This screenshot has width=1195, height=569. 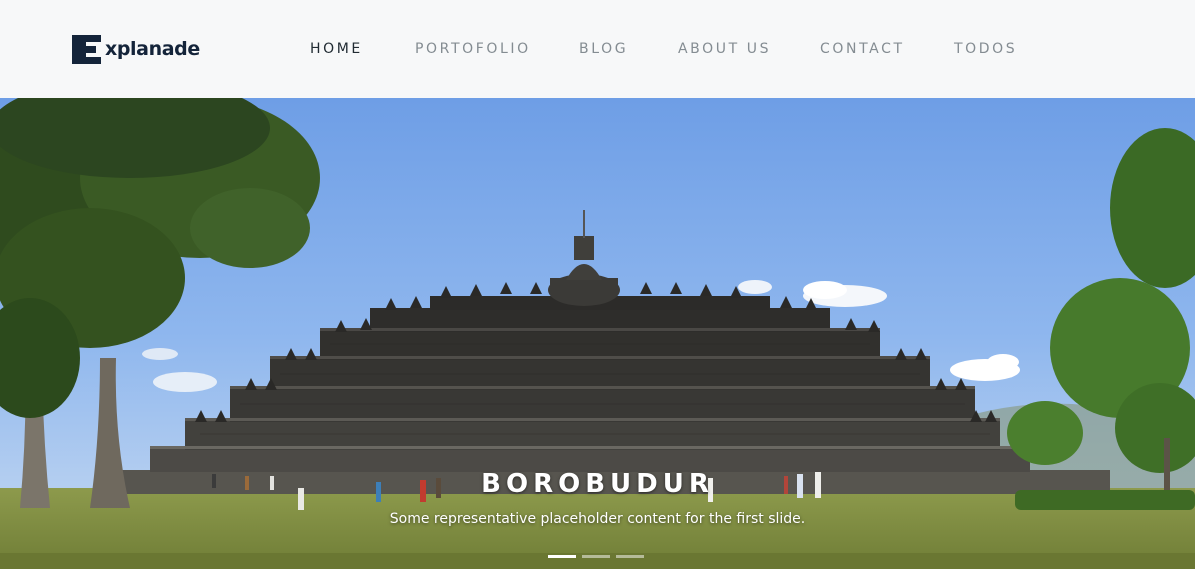 I want to click on nav-item-home: HOME, so click(x=336, y=49).